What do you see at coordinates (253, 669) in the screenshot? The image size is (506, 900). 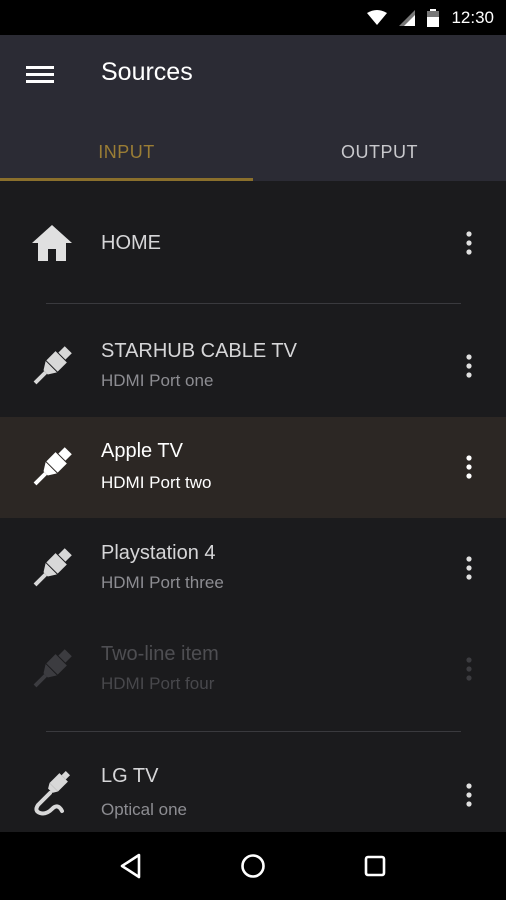 I see `list-item-two-line-item: Two-line item HDMI Port four` at bounding box center [253, 669].